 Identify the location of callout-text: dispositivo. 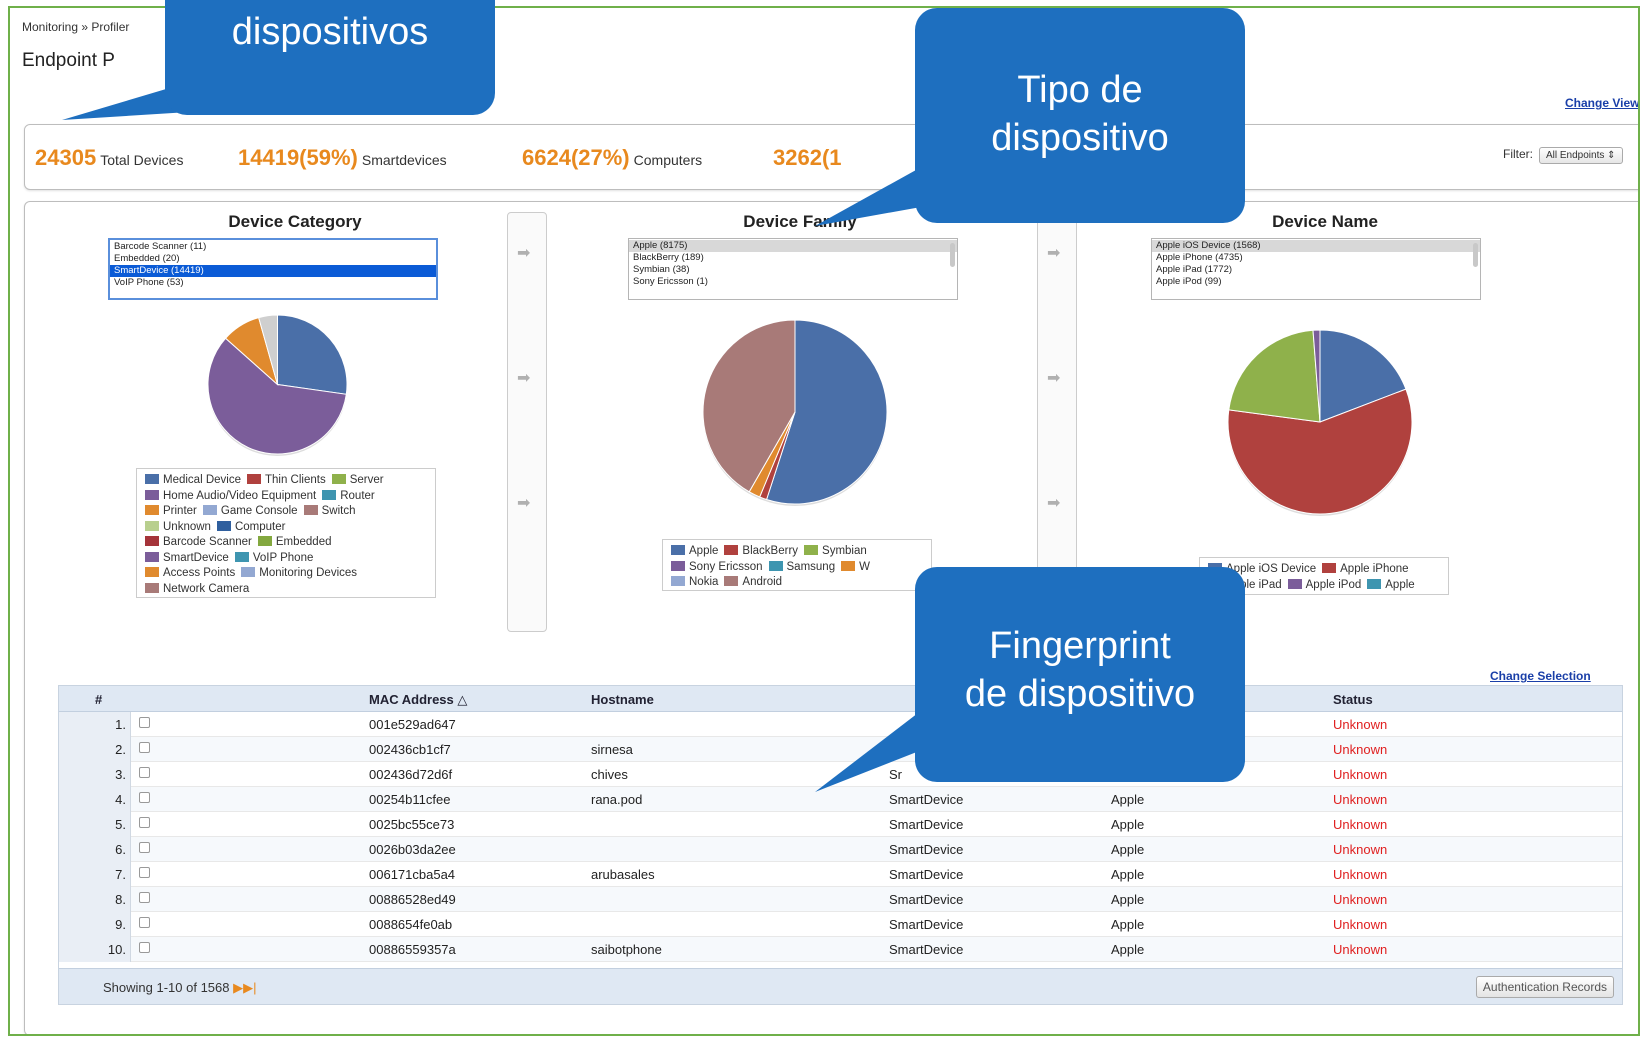
(1080, 138).